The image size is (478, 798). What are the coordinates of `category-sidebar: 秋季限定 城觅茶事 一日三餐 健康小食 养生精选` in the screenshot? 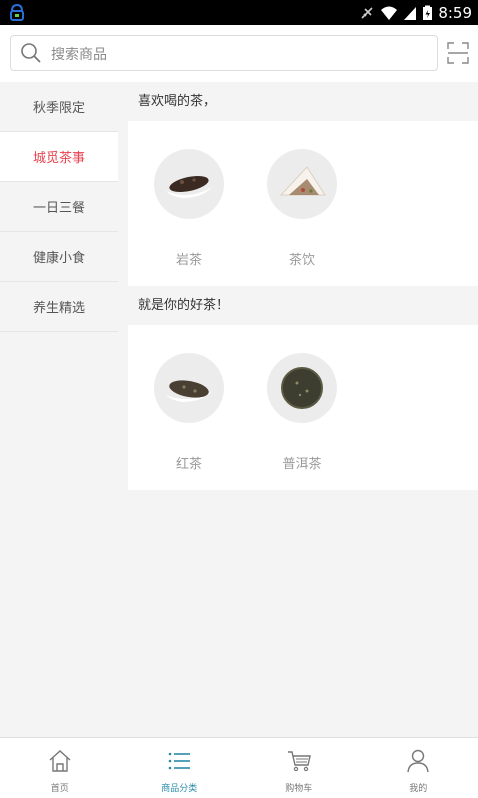 It's located at (59, 207).